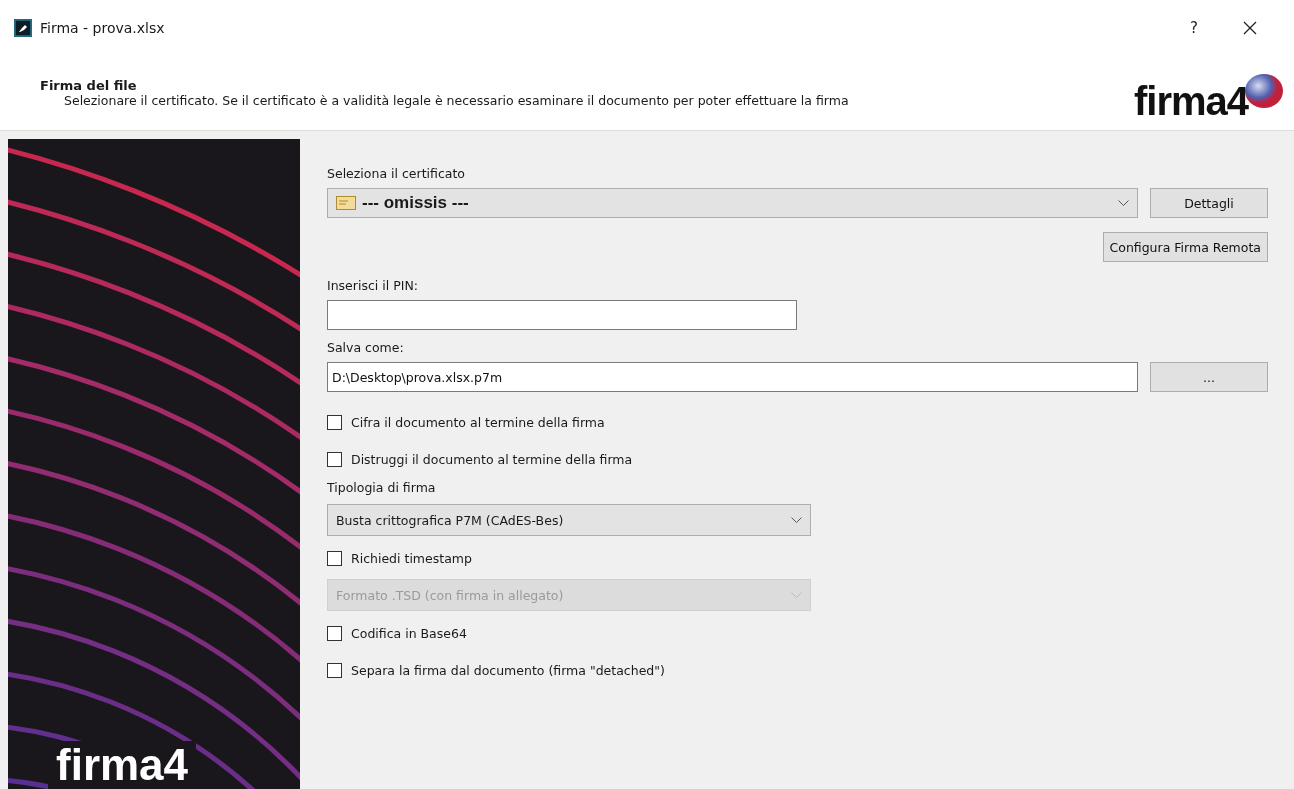 The height and width of the screenshot is (789, 1294). What do you see at coordinates (23, 28) in the screenshot?
I see `pen-icon` at bounding box center [23, 28].